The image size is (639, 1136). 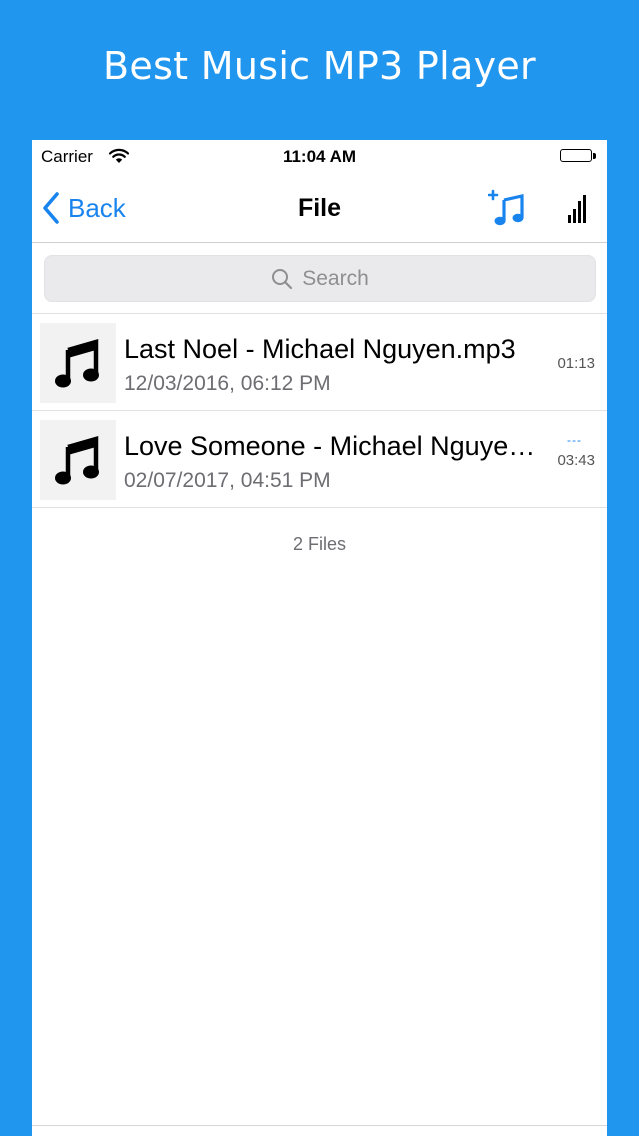 I want to click on file-duration: 03:43, so click(x=576, y=460).